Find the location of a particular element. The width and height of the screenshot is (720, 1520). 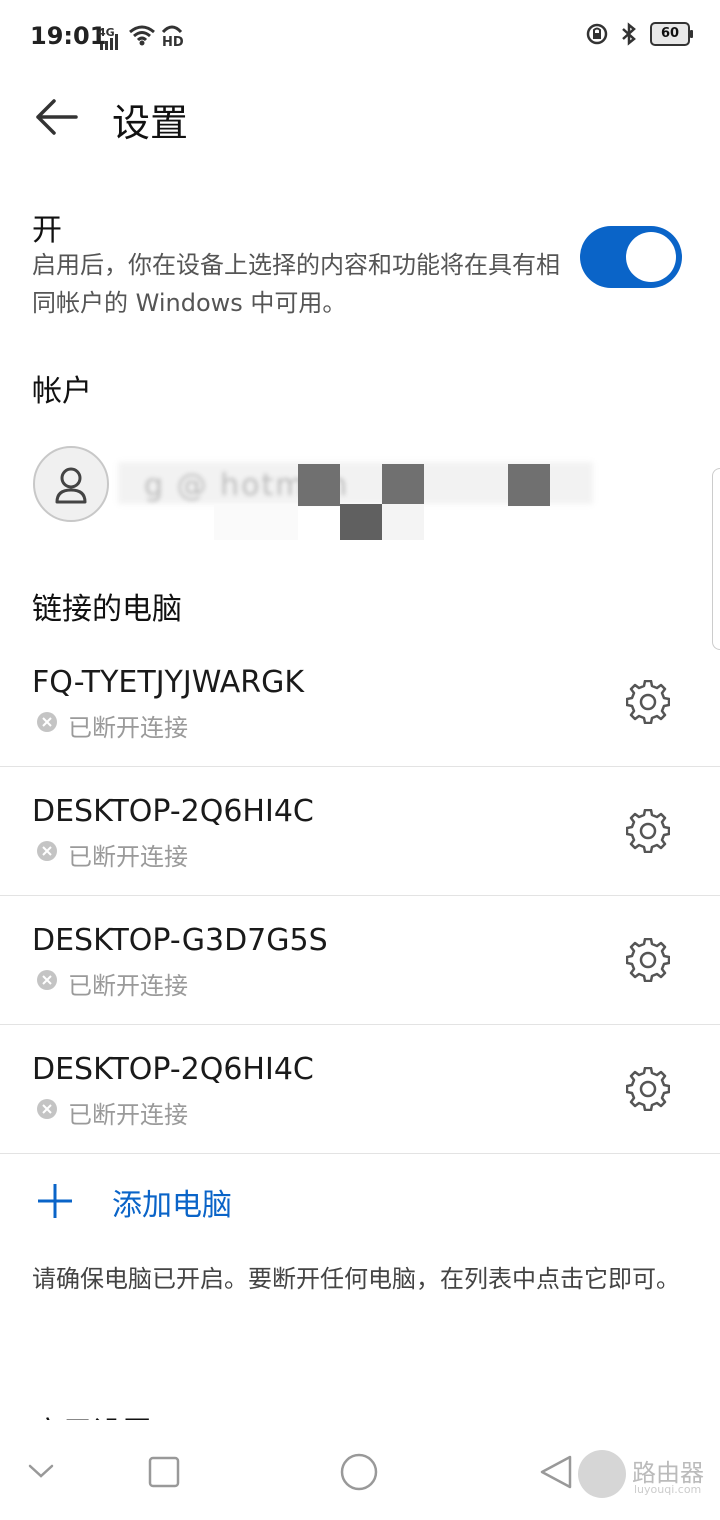

sync-description: 启用后，你在设备上选择的内容和功能将在具有相同帐户的 Windows 中可用。 is located at coordinates (296, 284).